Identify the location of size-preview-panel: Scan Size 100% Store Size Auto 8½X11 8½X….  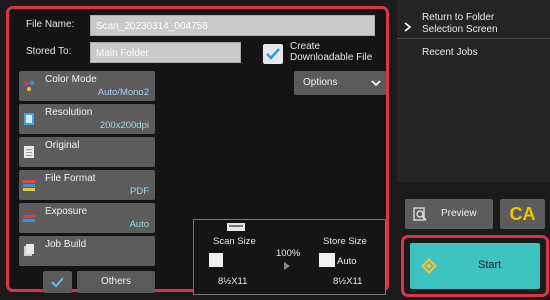
(289, 257).